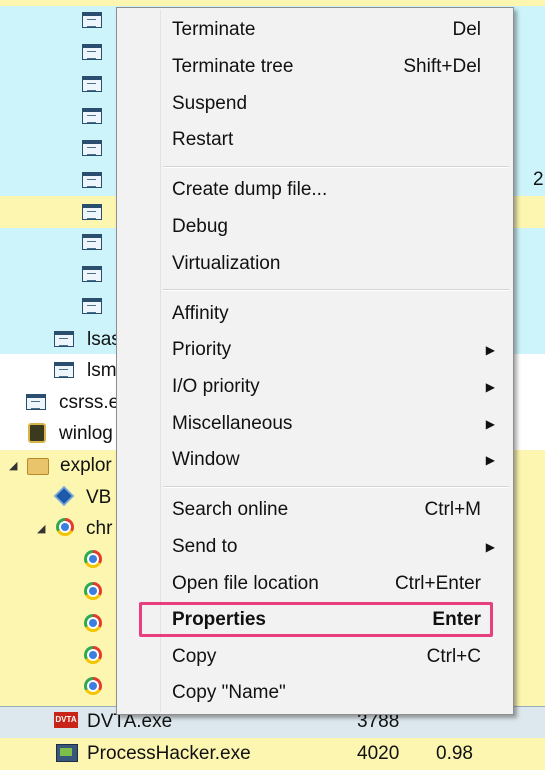 Image resolution: width=545 pixels, height=770 pixels. What do you see at coordinates (315, 424) in the screenshot?
I see `menu-item-miscellaneous: Miscellaneous ▶` at bounding box center [315, 424].